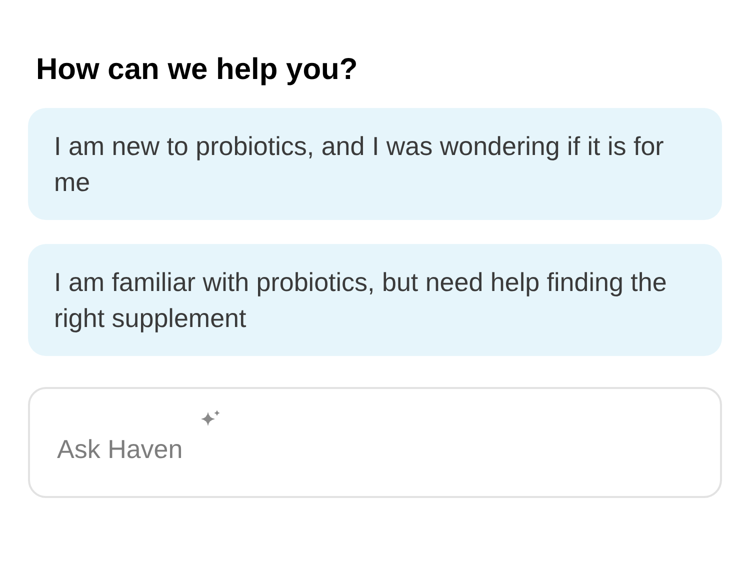 The height and width of the screenshot is (577, 750). I want to click on page-title: How can we help you?, so click(197, 70).